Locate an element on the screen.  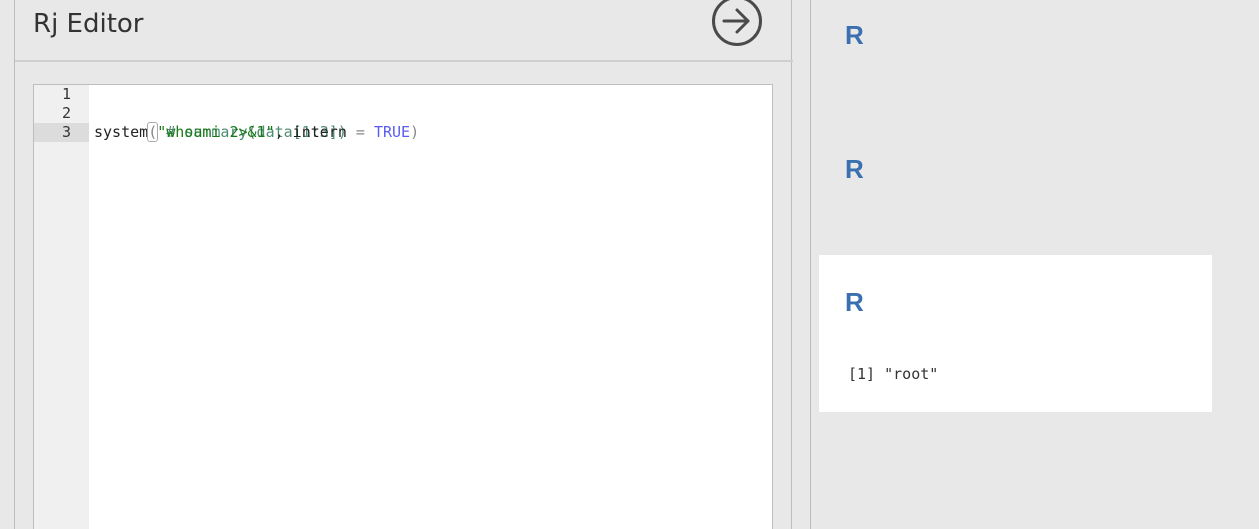
editor-title: Rj Editor is located at coordinates (88, 24).